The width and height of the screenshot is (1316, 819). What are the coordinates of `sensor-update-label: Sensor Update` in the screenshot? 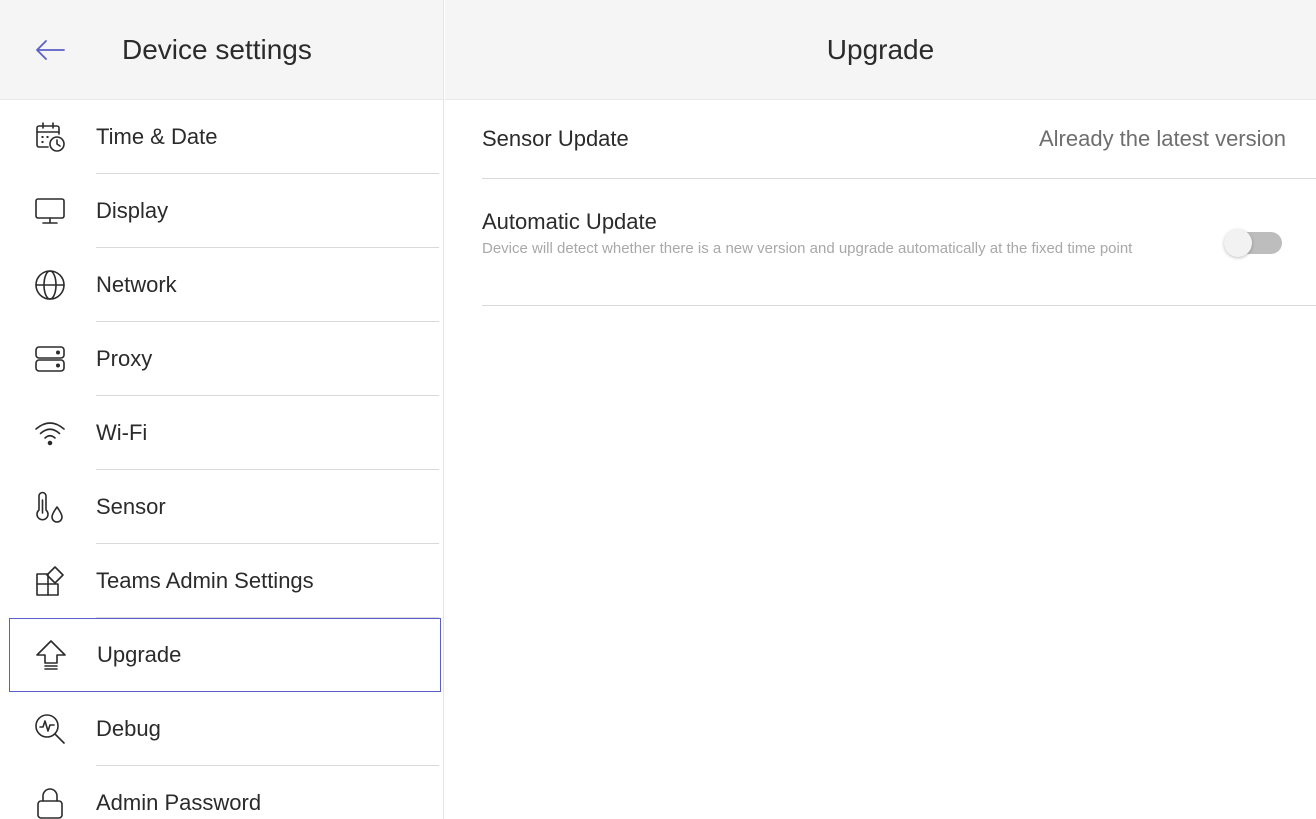 It's located at (555, 138).